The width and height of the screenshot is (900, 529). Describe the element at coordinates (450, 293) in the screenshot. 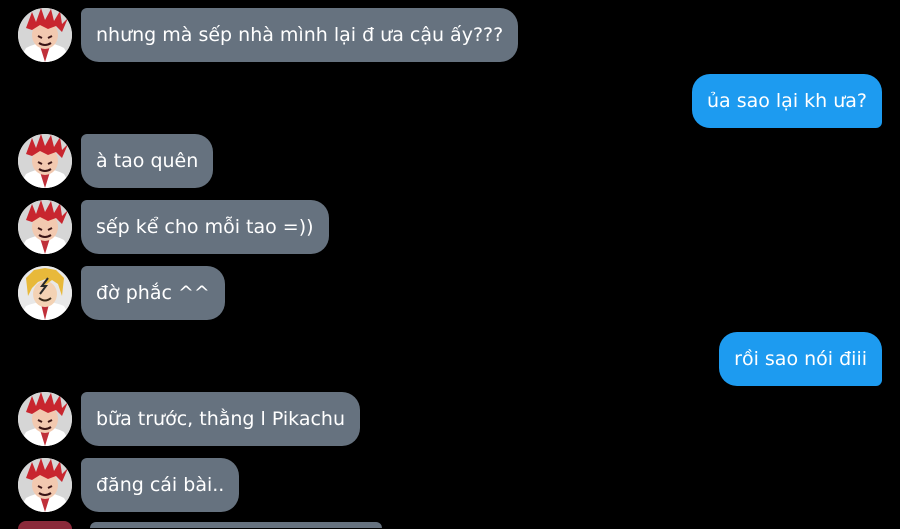

I see `message-row: đờ phắc ^^` at that location.